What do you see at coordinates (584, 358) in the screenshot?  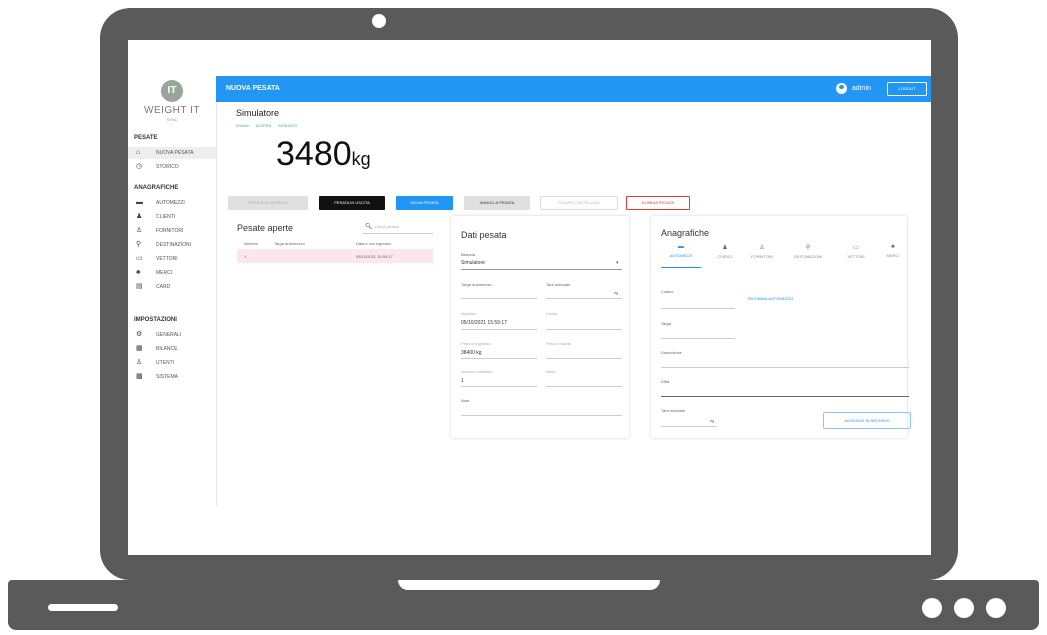 I see `weight-out-field` at bounding box center [584, 358].